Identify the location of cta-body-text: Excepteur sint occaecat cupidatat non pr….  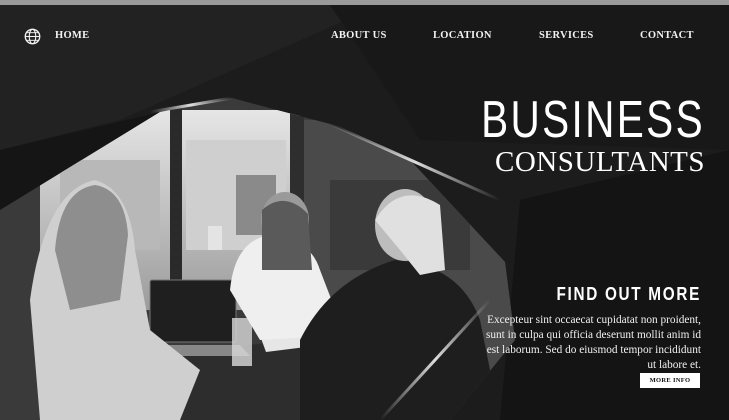
(593, 342).